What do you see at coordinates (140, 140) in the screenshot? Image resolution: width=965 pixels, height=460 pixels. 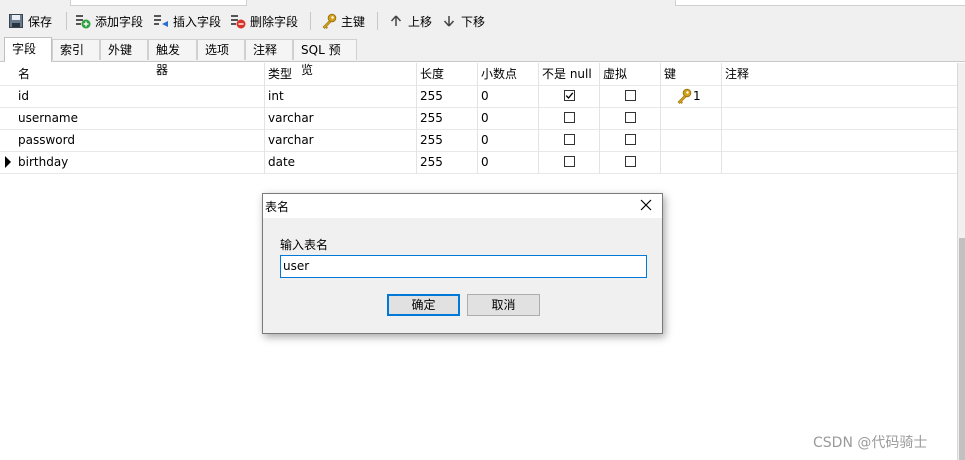 I see `field-name-cell: password` at bounding box center [140, 140].